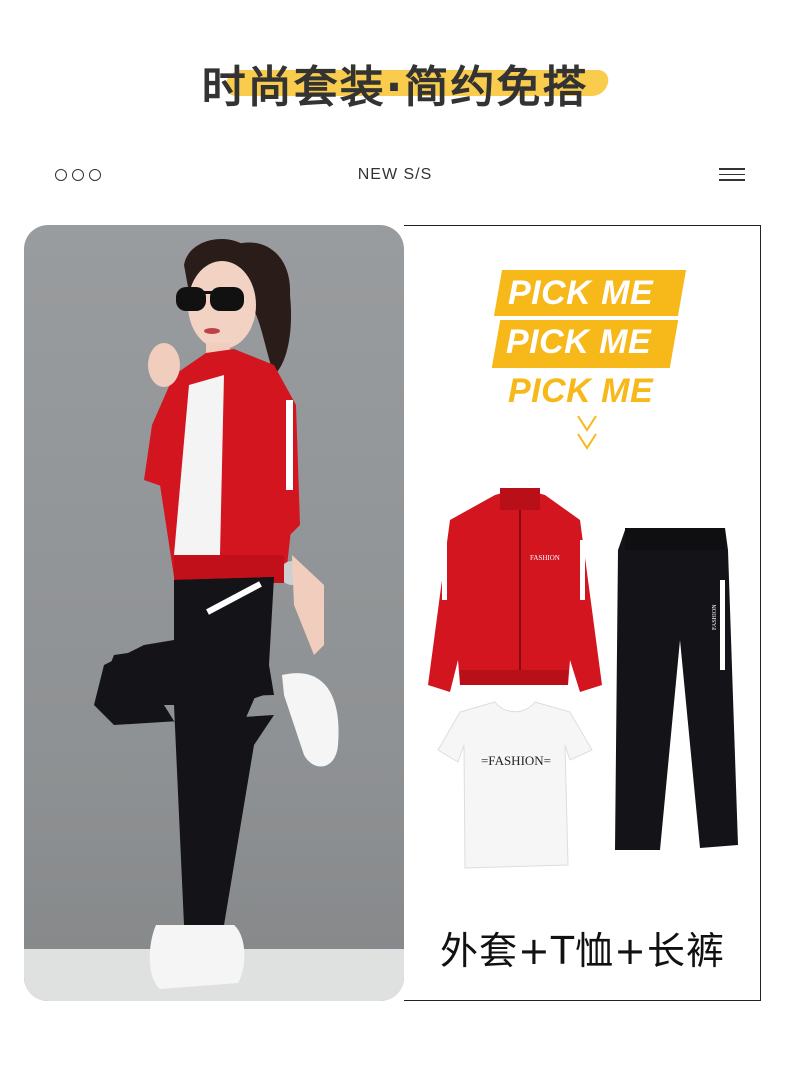 The height and width of the screenshot is (1065, 790). What do you see at coordinates (582, 951) in the screenshot?
I see `set-caption: 外套+T恤+长裤` at bounding box center [582, 951].